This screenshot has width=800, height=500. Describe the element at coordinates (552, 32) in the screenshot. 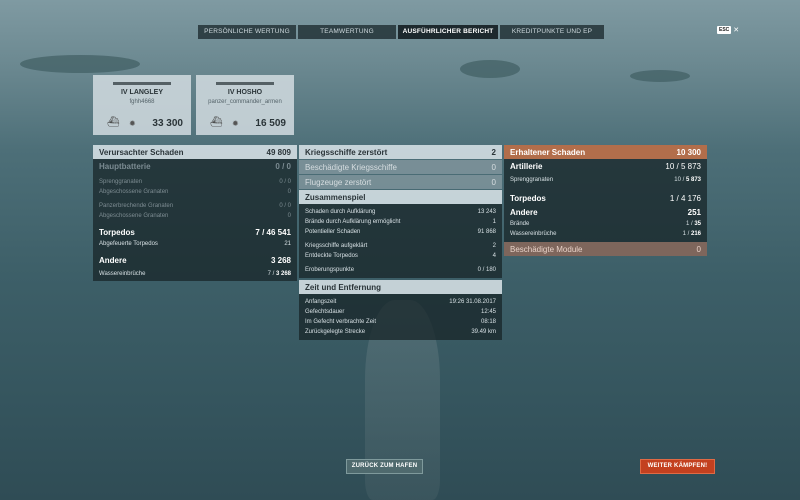

I see `tab-credits-xp: Kreditpunkte und EP` at that location.